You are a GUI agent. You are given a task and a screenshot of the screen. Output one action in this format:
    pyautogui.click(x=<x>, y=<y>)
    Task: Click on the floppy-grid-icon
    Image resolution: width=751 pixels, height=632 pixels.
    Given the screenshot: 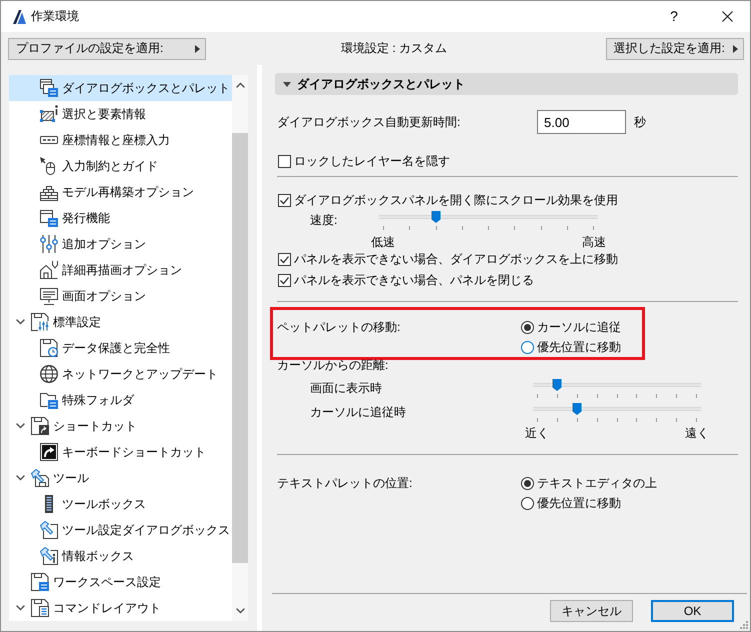 What is the action you would take?
    pyautogui.click(x=40, y=608)
    